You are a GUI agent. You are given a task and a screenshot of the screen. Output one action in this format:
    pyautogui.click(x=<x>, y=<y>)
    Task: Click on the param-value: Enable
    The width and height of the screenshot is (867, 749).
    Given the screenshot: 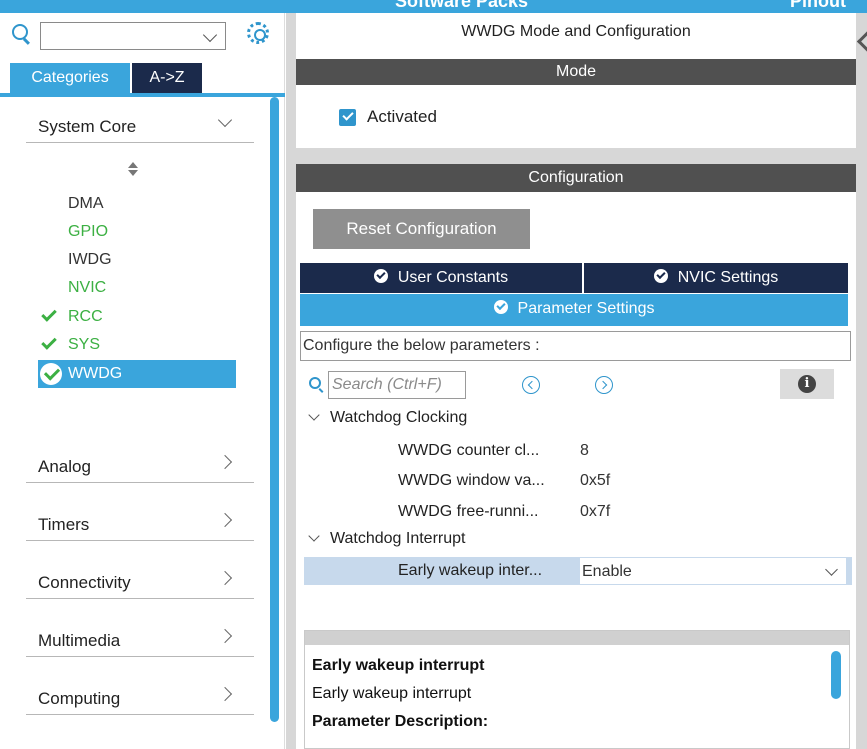 What is the action you would take?
    pyautogui.click(x=607, y=571)
    